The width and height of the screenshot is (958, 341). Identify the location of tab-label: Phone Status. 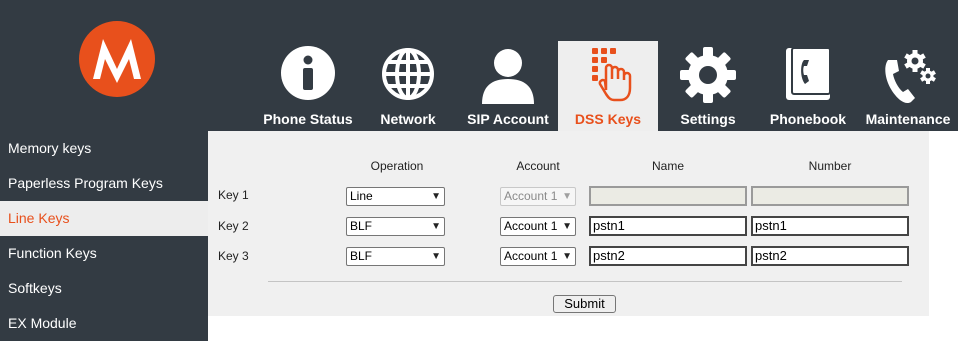
(308, 119).